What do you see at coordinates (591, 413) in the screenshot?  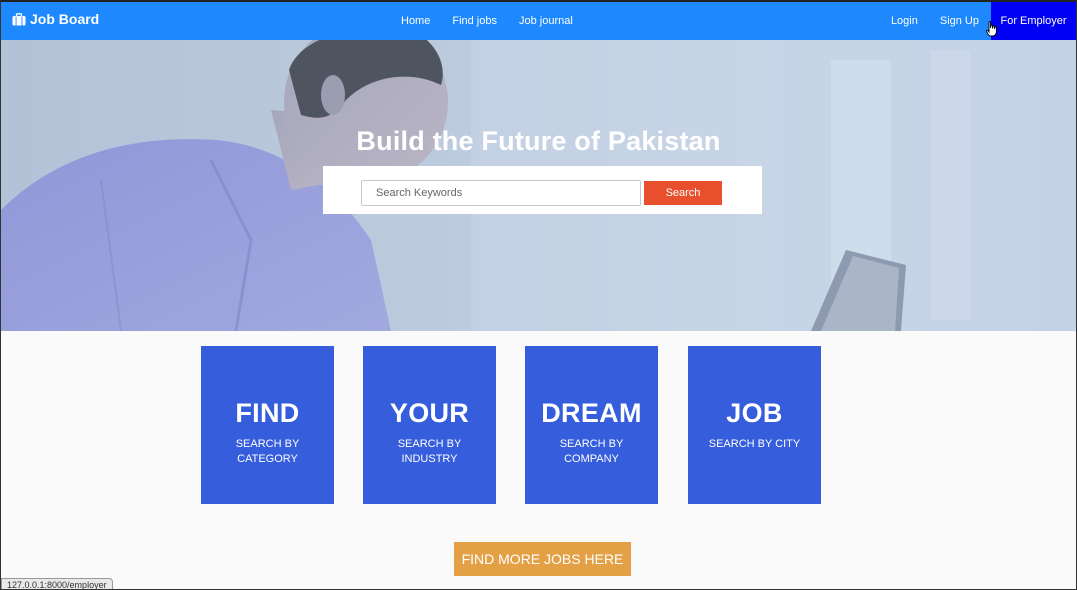 I see `tile-heading: DREAM` at bounding box center [591, 413].